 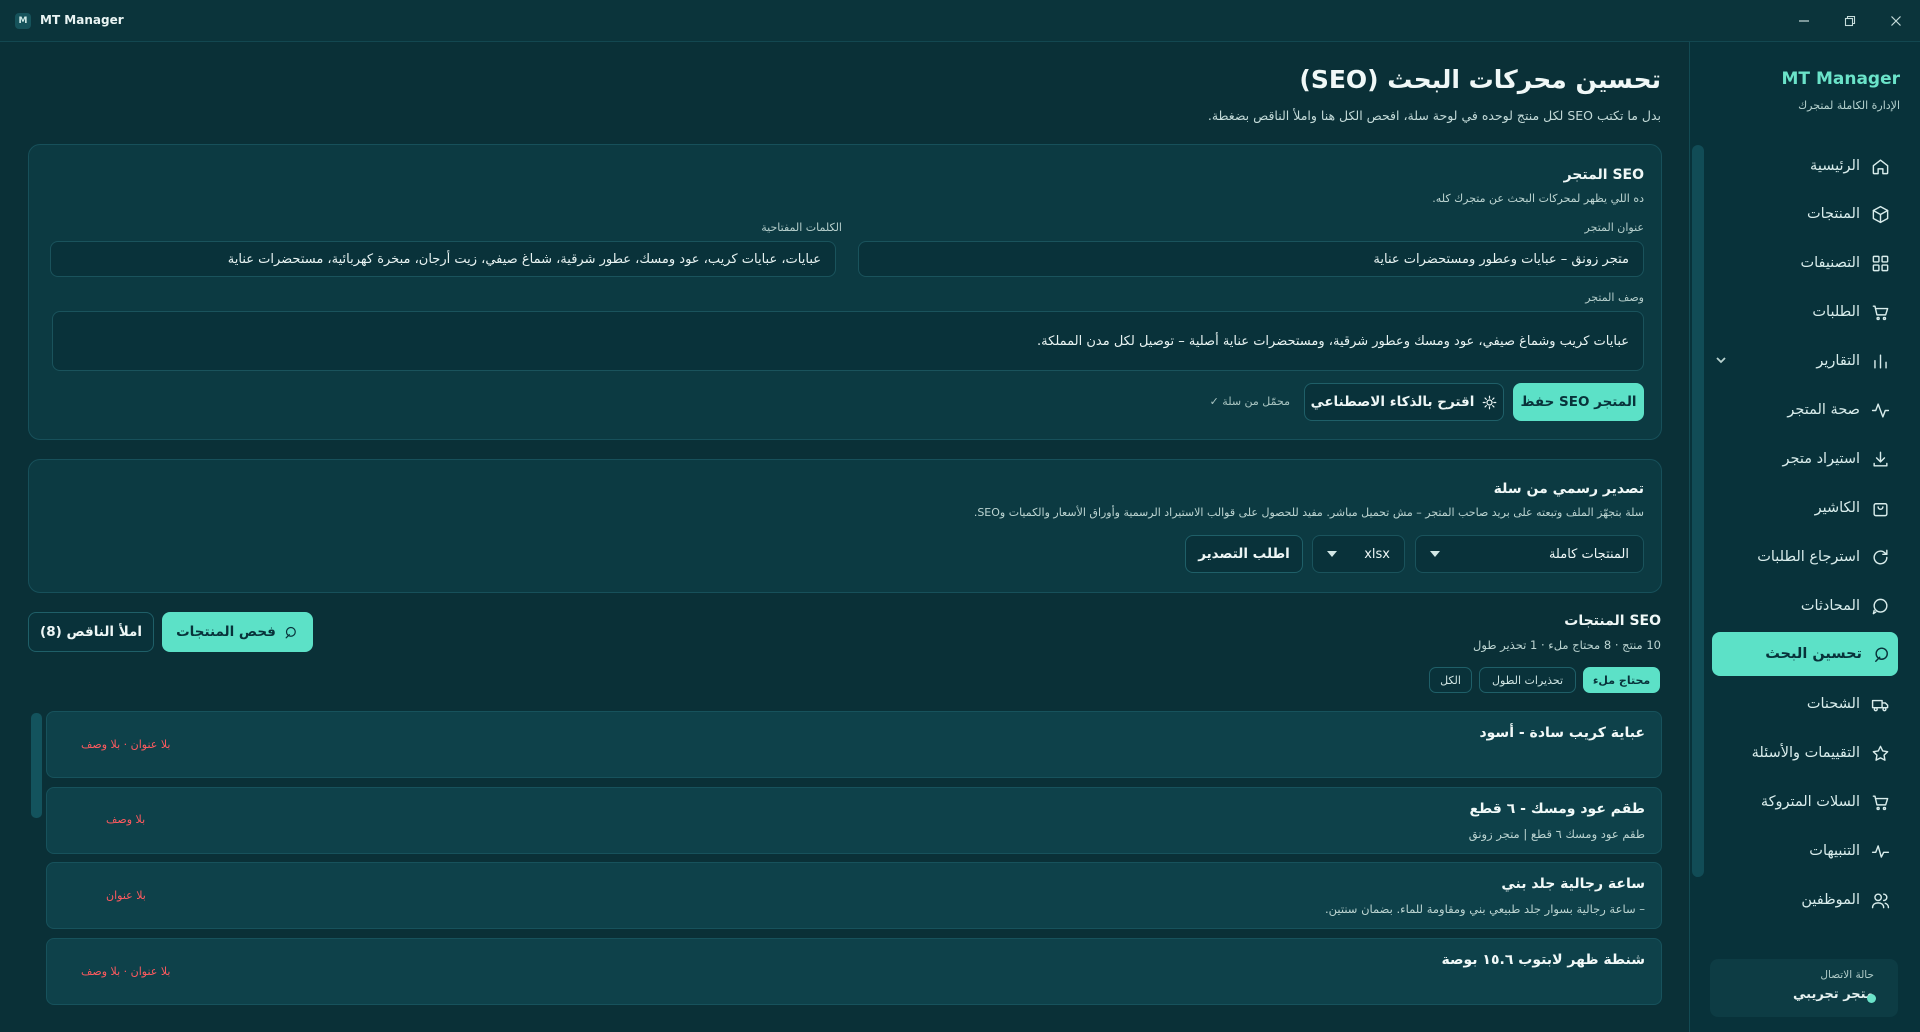 I want to click on sidebar-item-label: صحة المتجر, so click(x=1823, y=410).